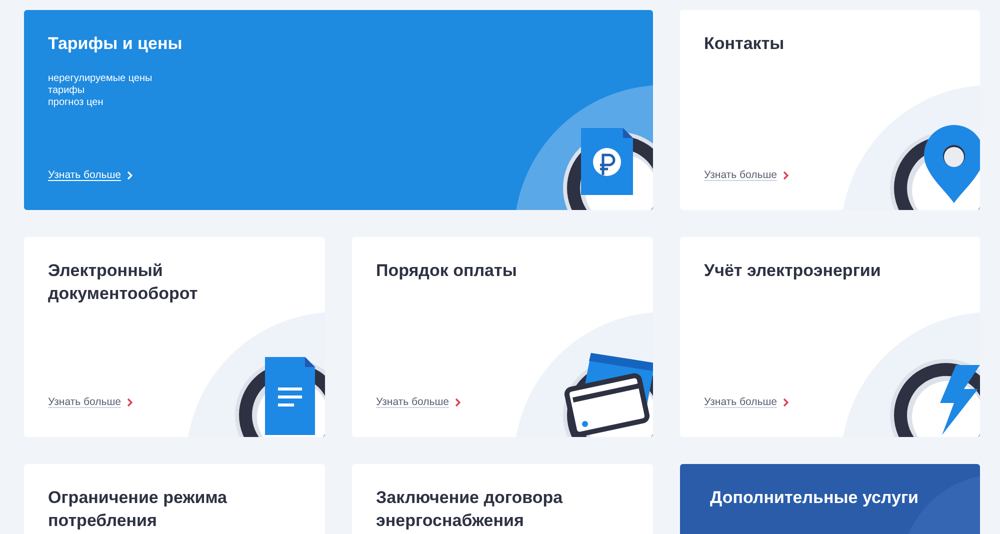 The image size is (1000, 534). Describe the element at coordinates (960, 400) in the screenshot. I see `lightning-bolt-icon` at that location.